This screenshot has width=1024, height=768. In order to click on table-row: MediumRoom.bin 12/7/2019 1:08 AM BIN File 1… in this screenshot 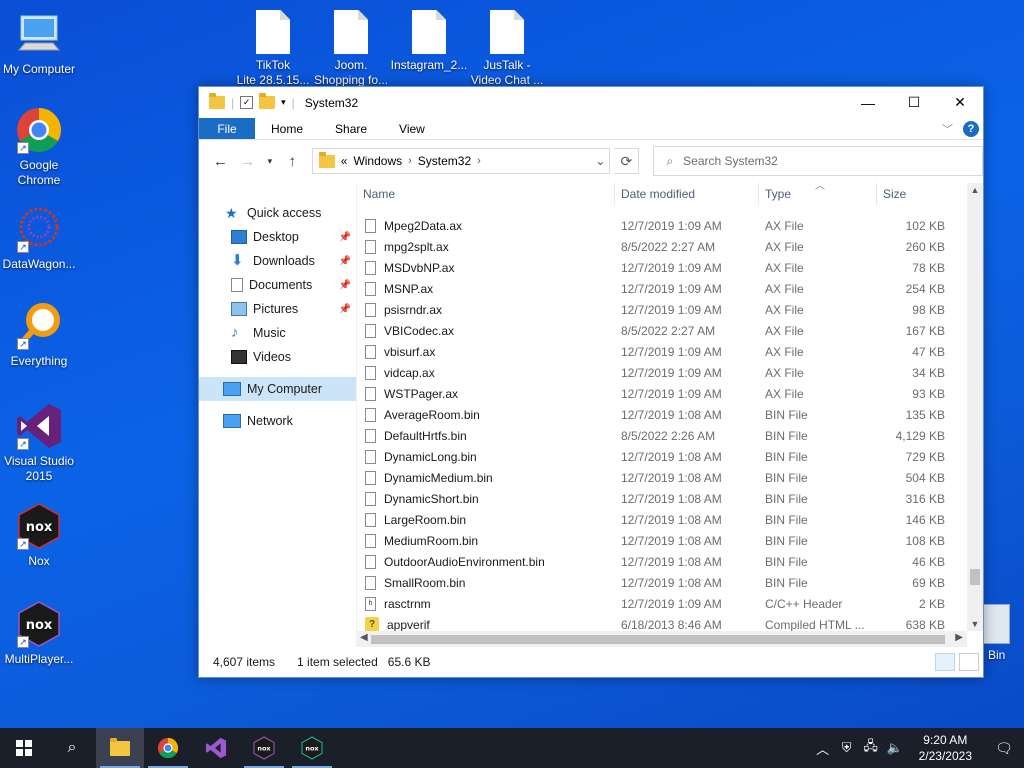, I will do `click(670, 540)`.